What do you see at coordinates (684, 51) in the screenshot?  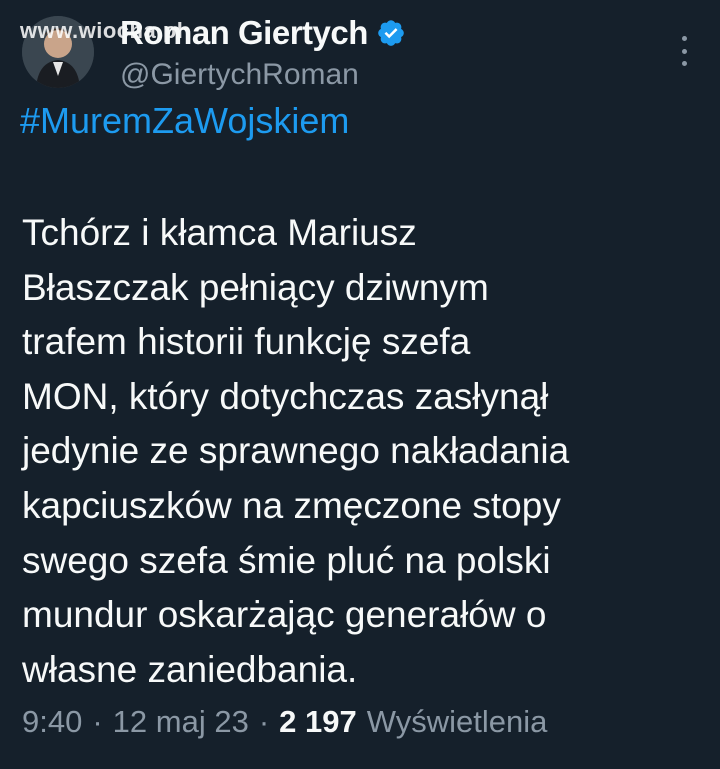 I see `more-options-icon` at bounding box center [684, 51].